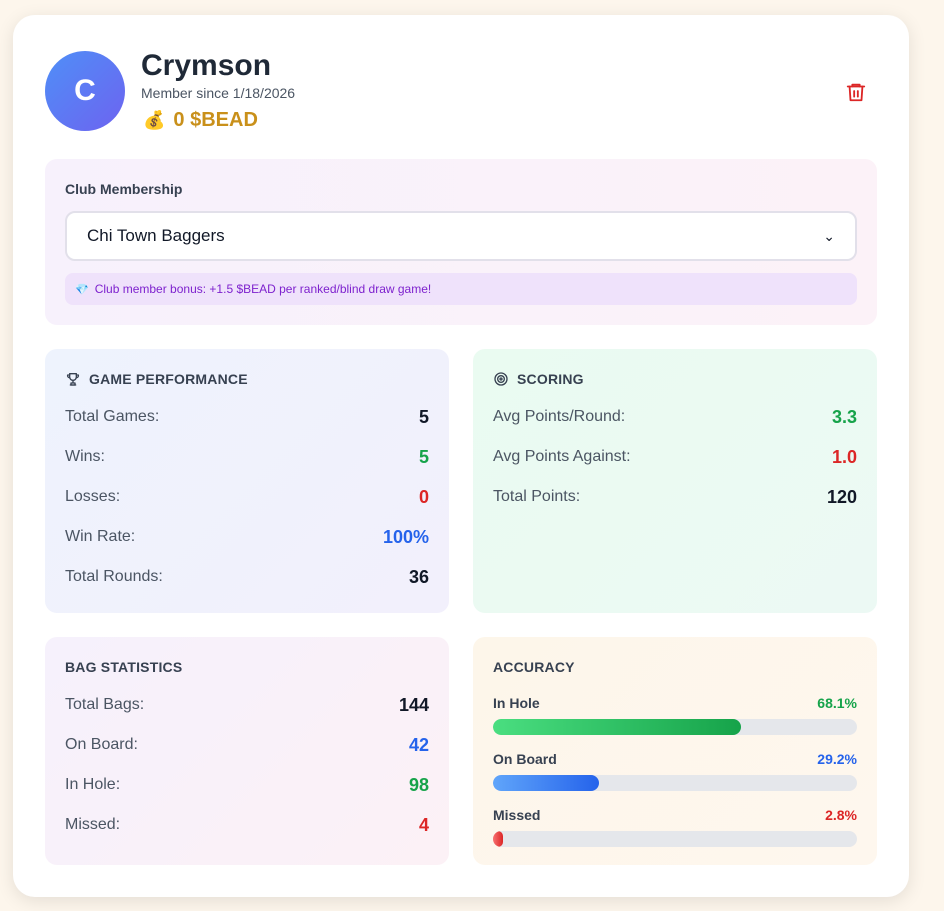 The height and width of the screenshot is (911, 944). I want to click on chevron-down-icon: ⌄, so click(829, 235).